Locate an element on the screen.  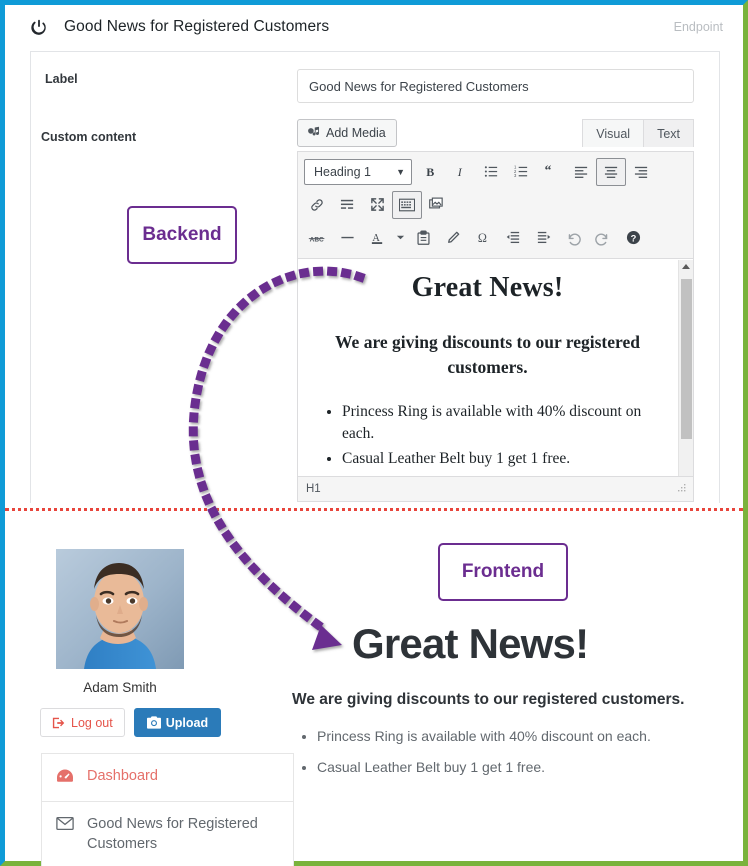
logout-icon is located at coordinates (58, 722).